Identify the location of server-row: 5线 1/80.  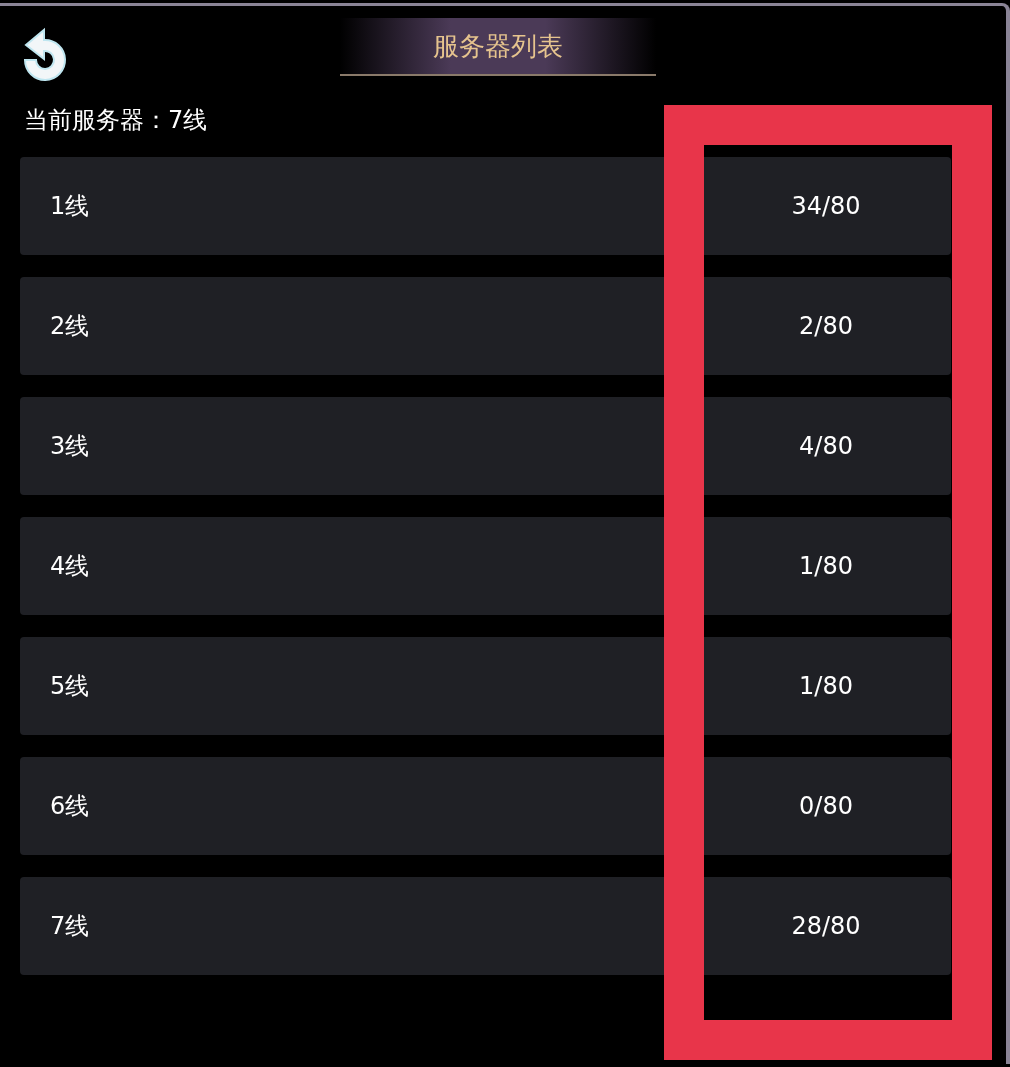
(485, 686).